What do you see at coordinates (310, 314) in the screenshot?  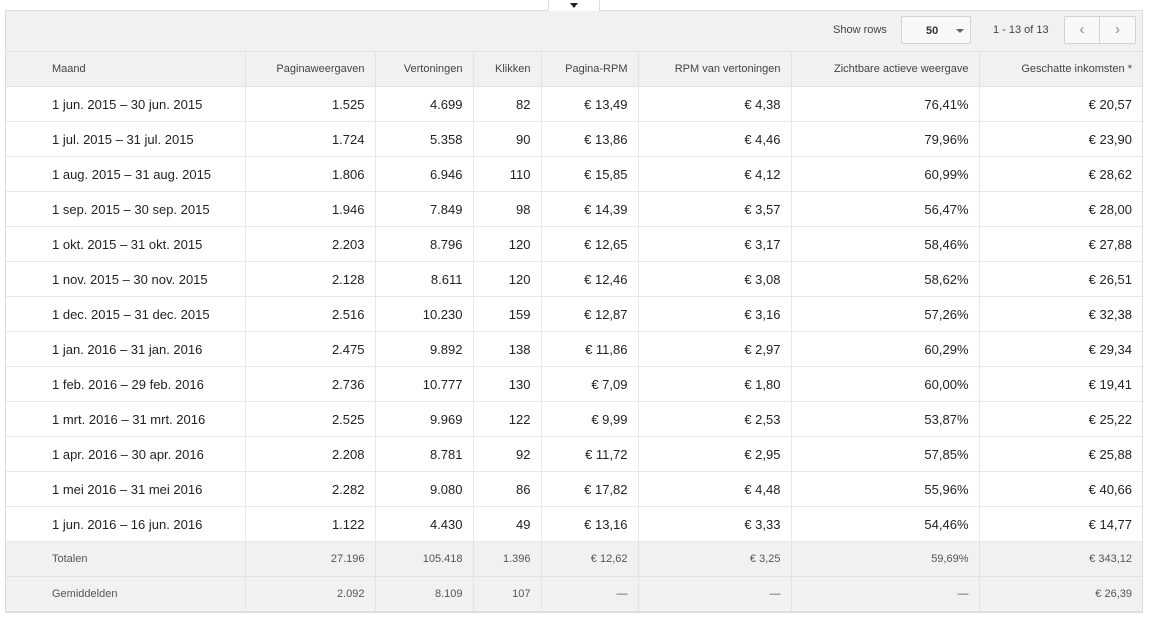 I see `cell-pageviews: 2.516` at bounding box center [310, 314].